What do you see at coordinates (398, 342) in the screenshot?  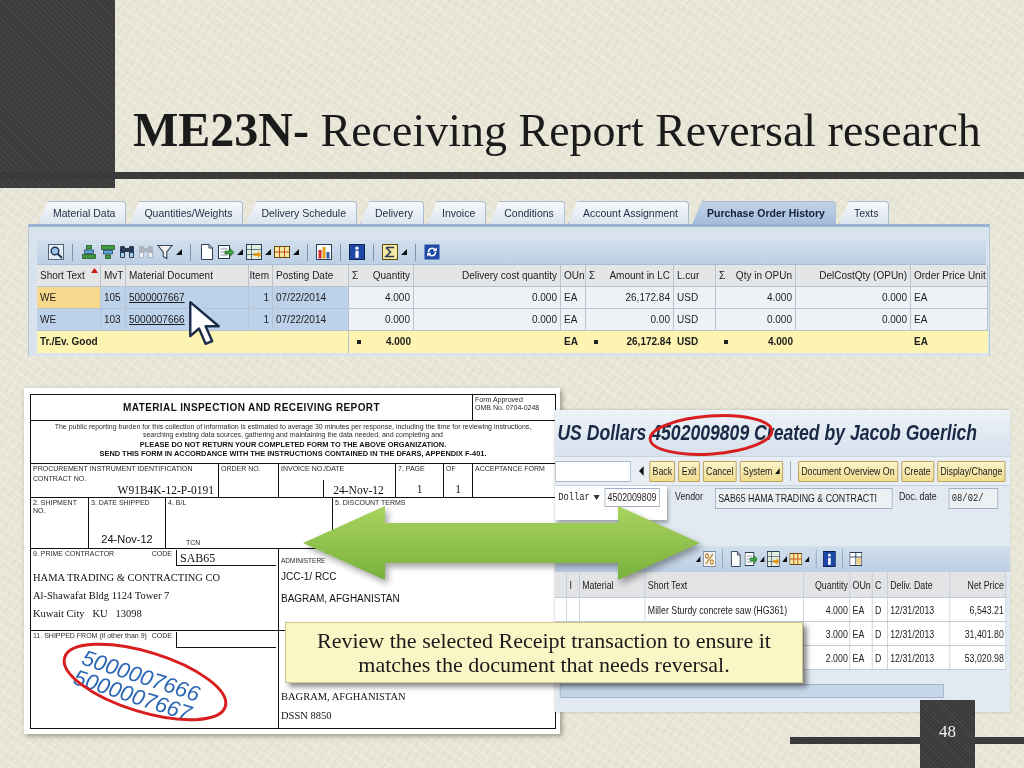 I see `total-value: 4.000` at bounding box center [398, 342].